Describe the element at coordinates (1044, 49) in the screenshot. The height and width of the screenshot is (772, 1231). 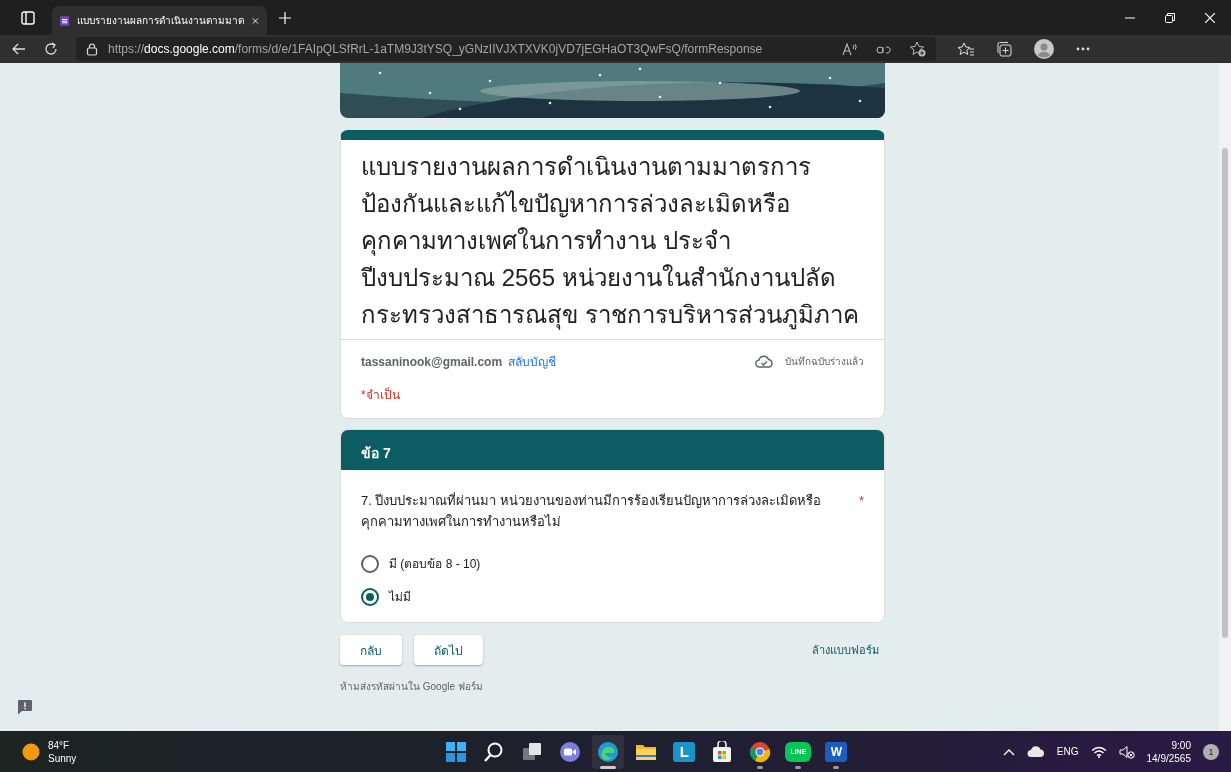
I see `profile-icon` at that location.